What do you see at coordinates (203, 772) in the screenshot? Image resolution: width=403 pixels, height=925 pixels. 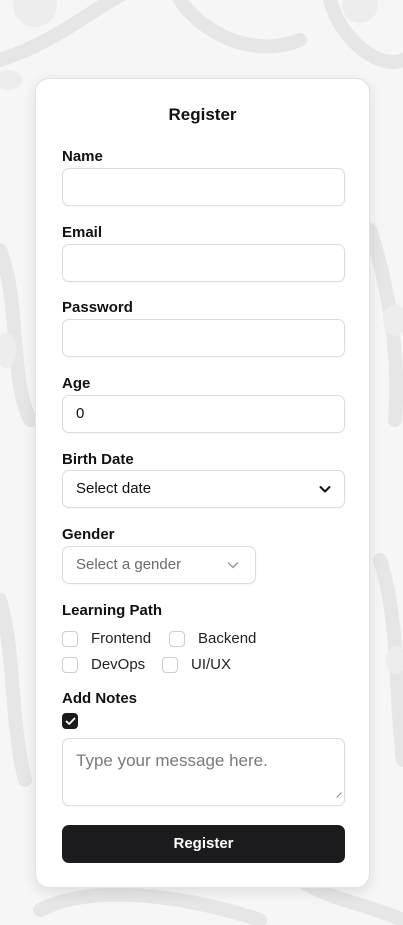 I see `notes-textarea: Type your message here.` at bounding box center [203, 772].